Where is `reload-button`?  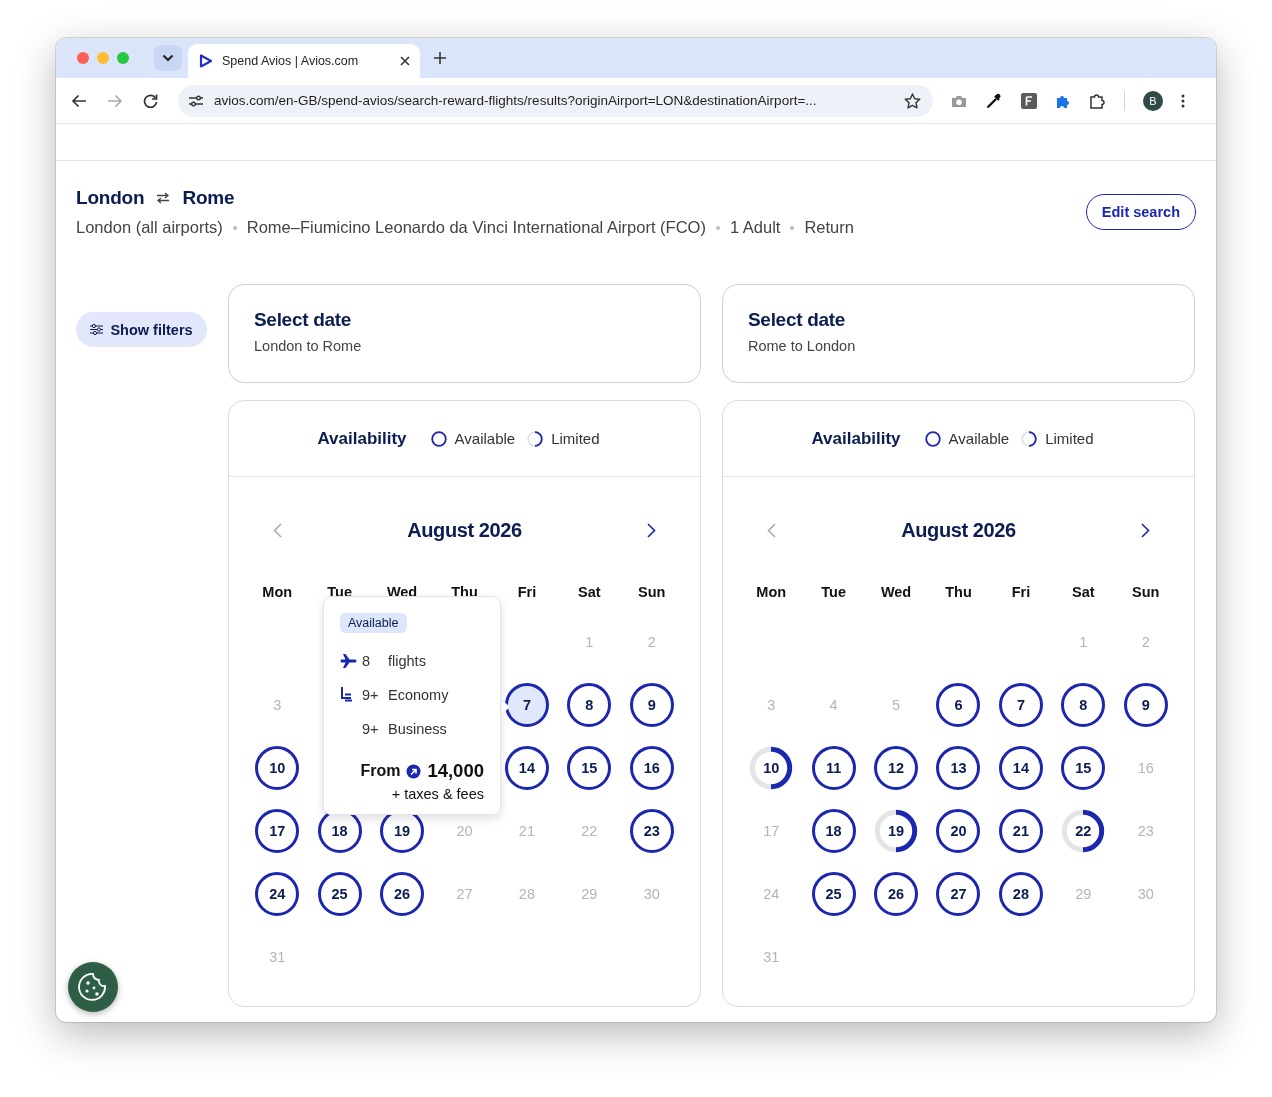 reload-button is located at coordinates (150, 100).